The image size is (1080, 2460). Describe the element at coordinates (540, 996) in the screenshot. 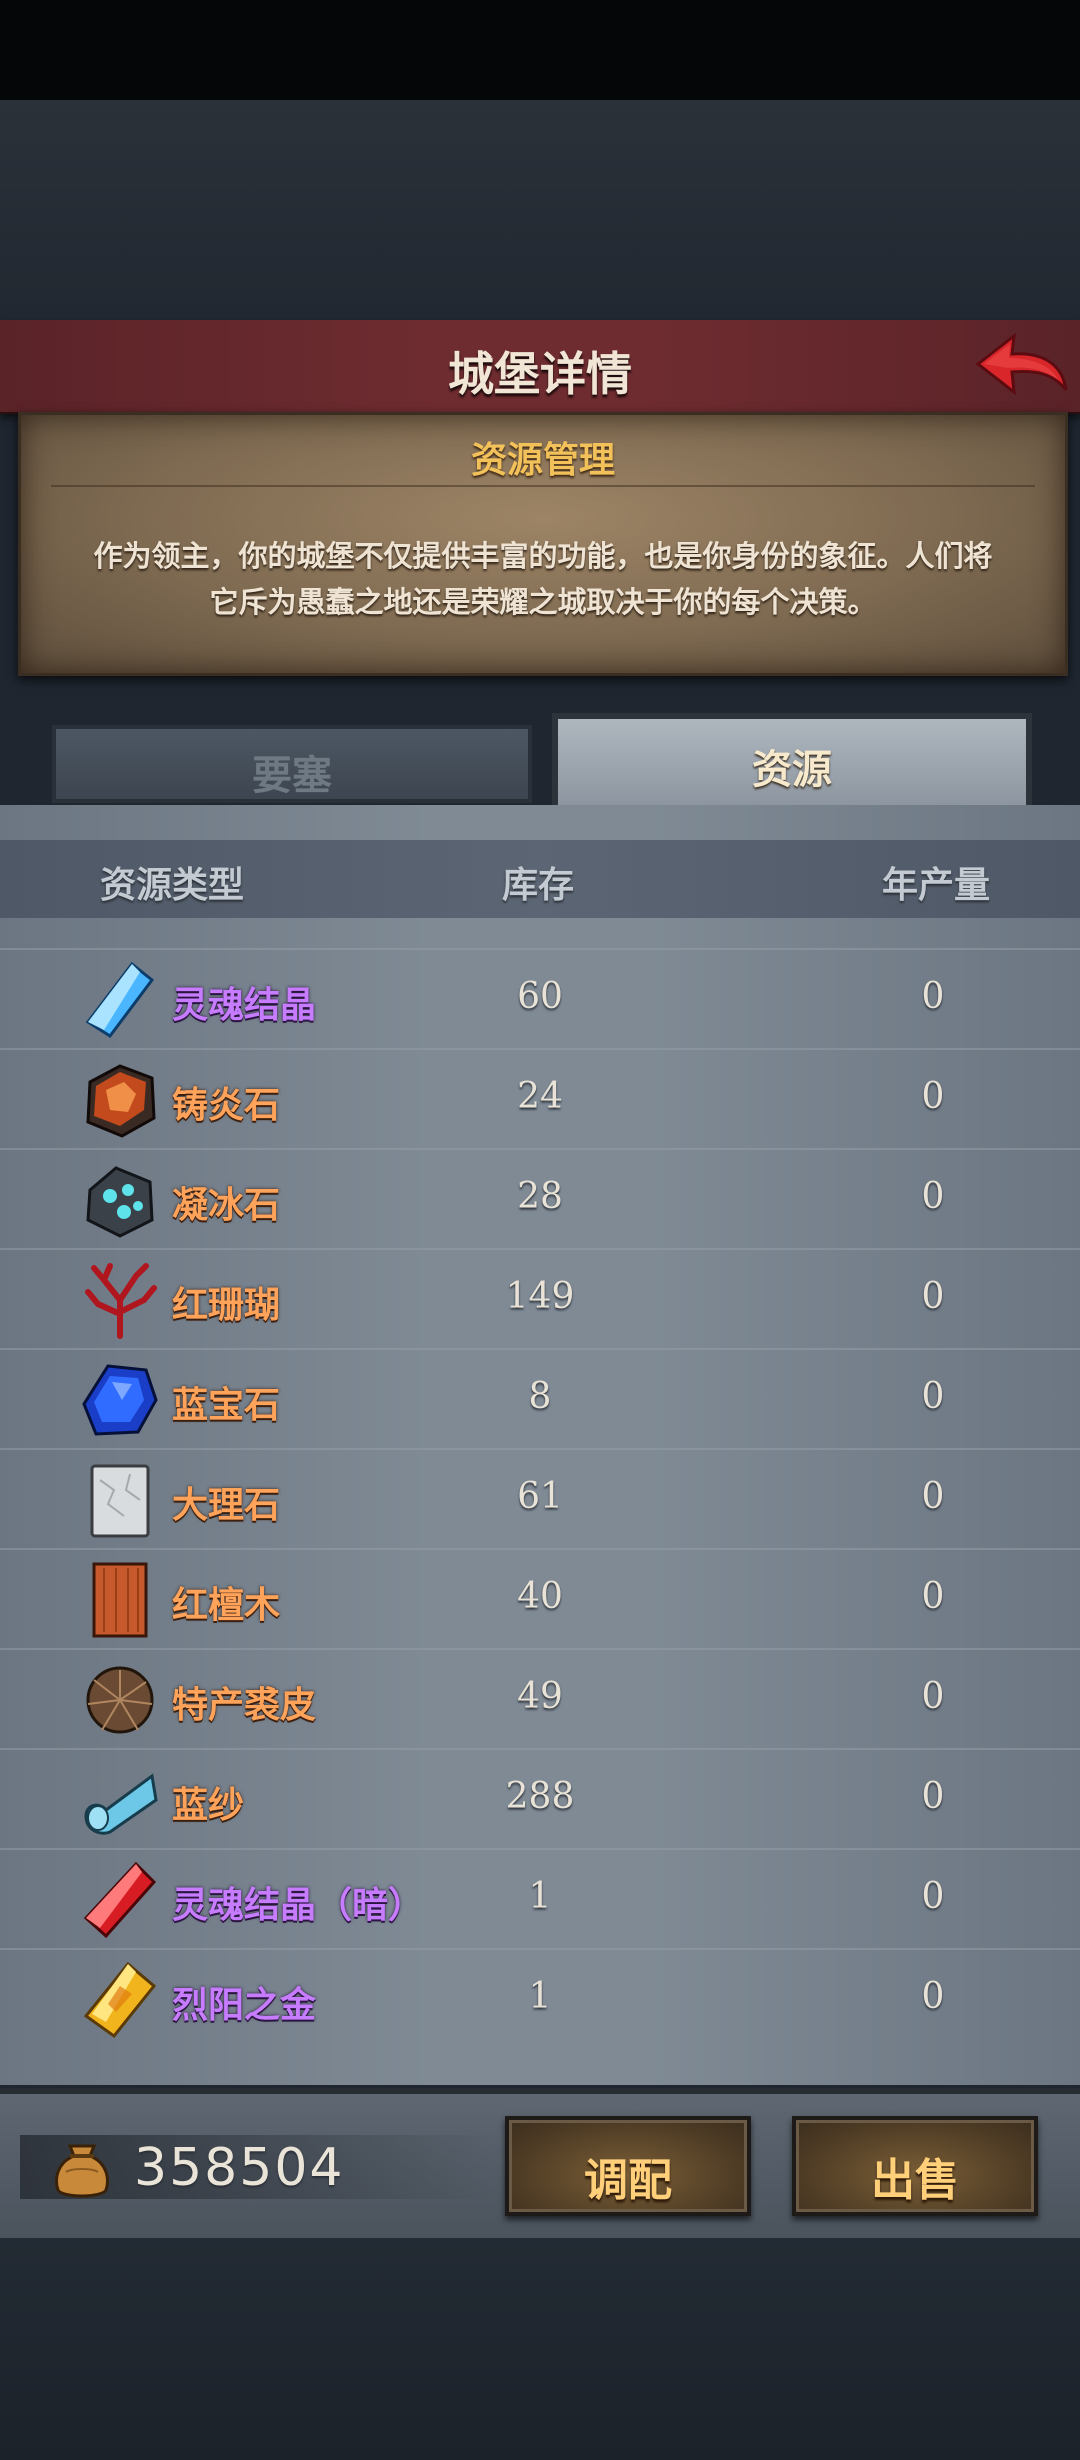

I see `resource-stock: 60` at that location.